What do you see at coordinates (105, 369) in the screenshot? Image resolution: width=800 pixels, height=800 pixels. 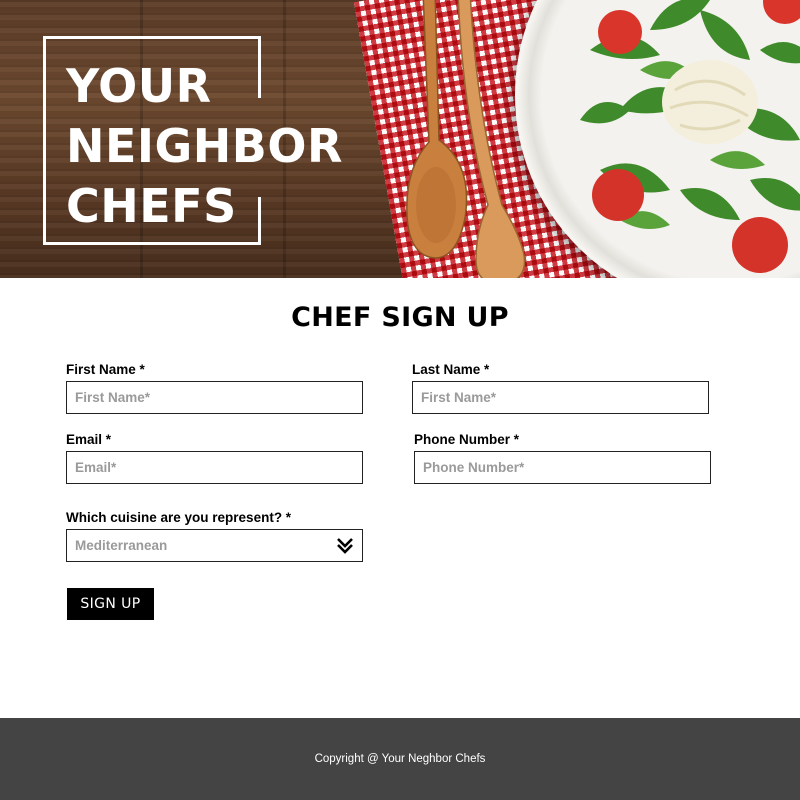 I see `first-name-label: First Name *` at bounding box center [105, 369].